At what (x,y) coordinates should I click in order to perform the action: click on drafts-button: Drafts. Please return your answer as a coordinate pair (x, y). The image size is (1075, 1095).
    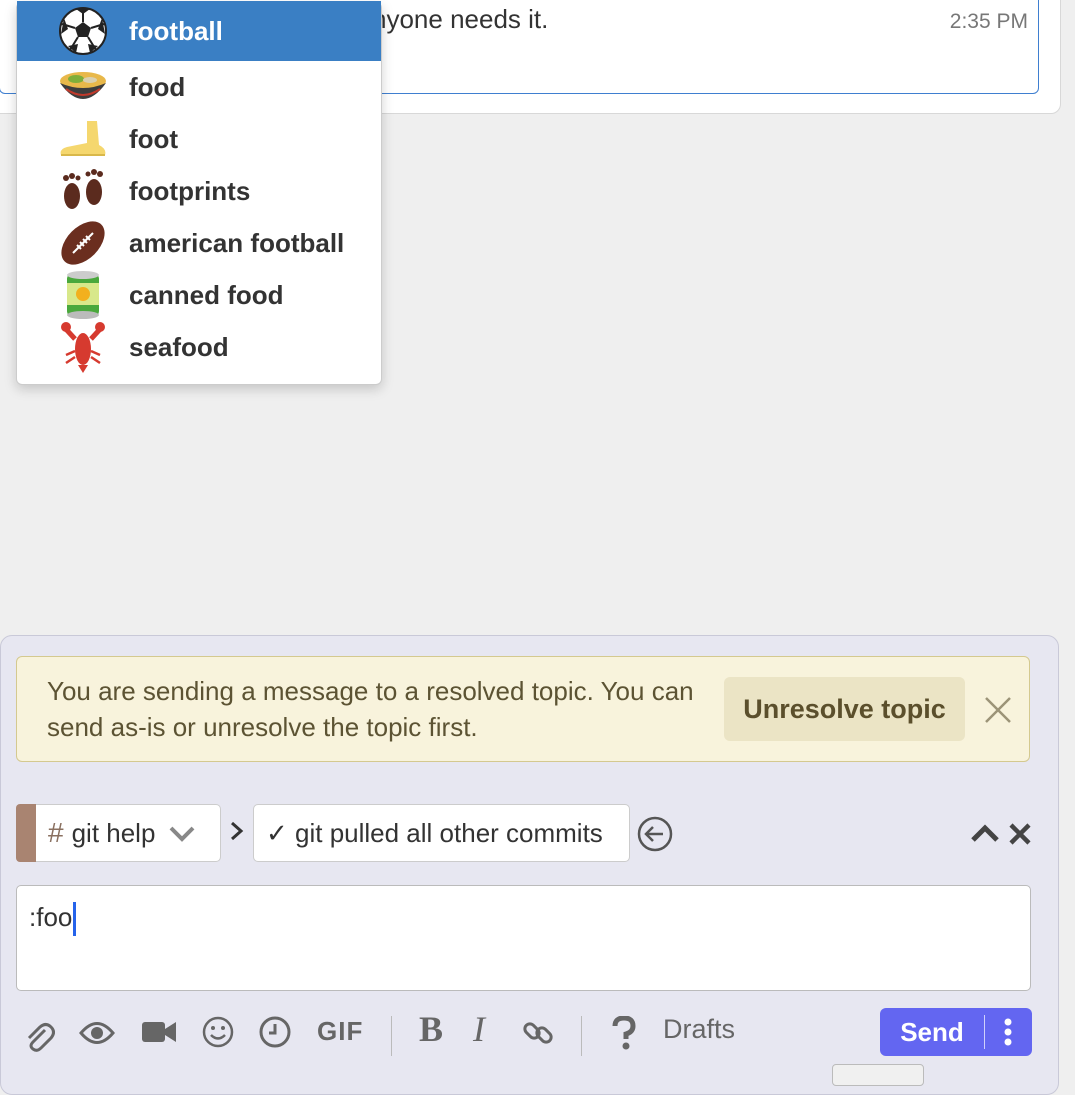
    Looking at the image, I should click on (699, 1029).